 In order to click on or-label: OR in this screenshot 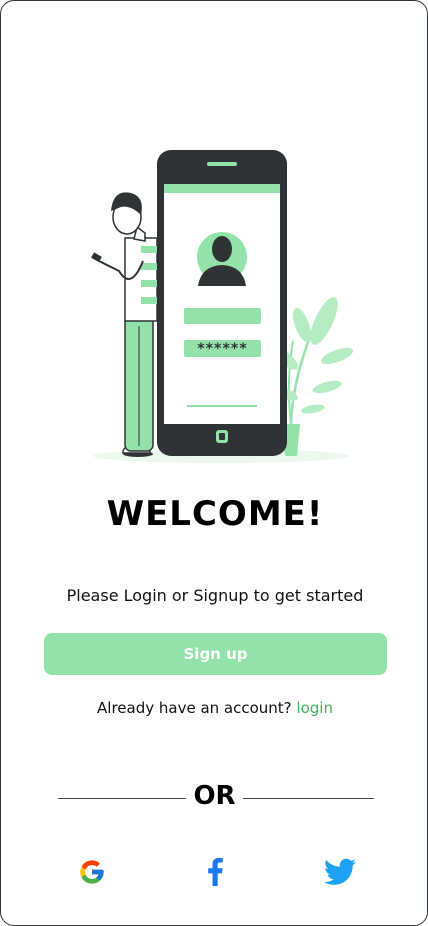, I will do `click(214, 796)`.